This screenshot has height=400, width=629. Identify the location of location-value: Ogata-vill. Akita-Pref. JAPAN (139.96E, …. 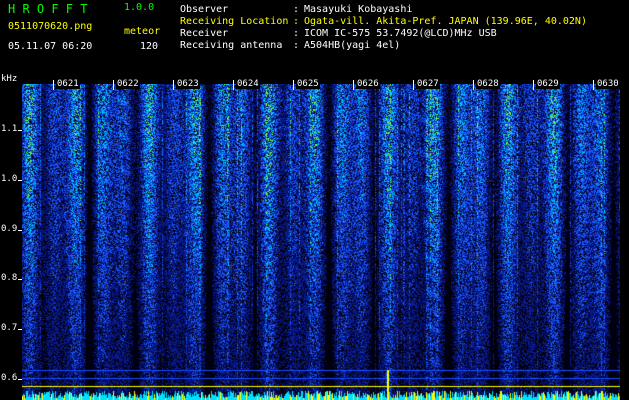
(445, 21).